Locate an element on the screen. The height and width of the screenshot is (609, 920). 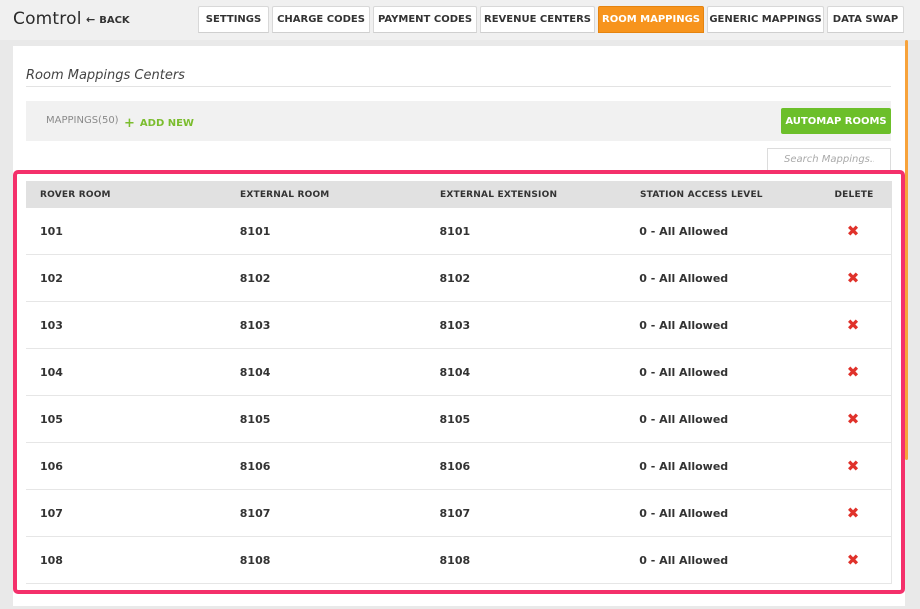
rover-room-cell: 108 is located at coordinates (51, 560).